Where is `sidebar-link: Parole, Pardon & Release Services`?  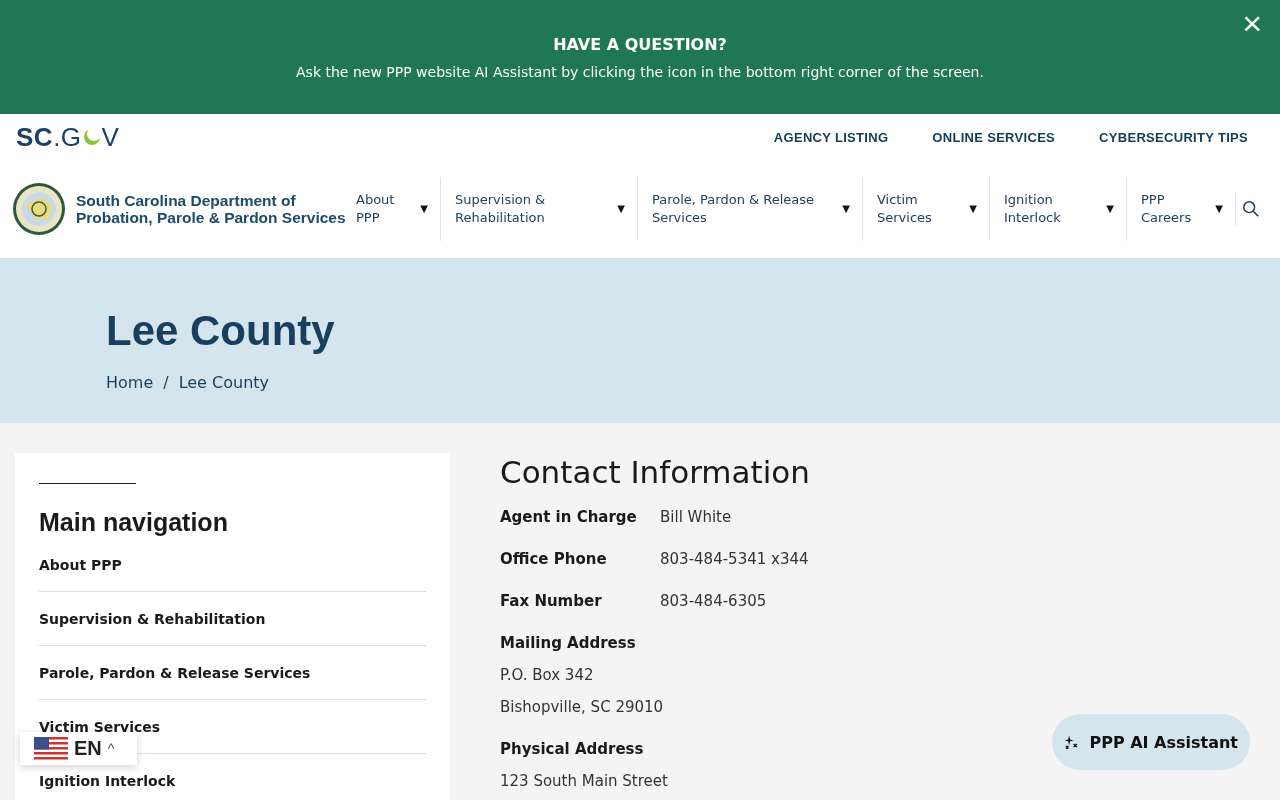
sidebar-link: Parole, Pardon & Release Services is located at coordinates (175, 673).